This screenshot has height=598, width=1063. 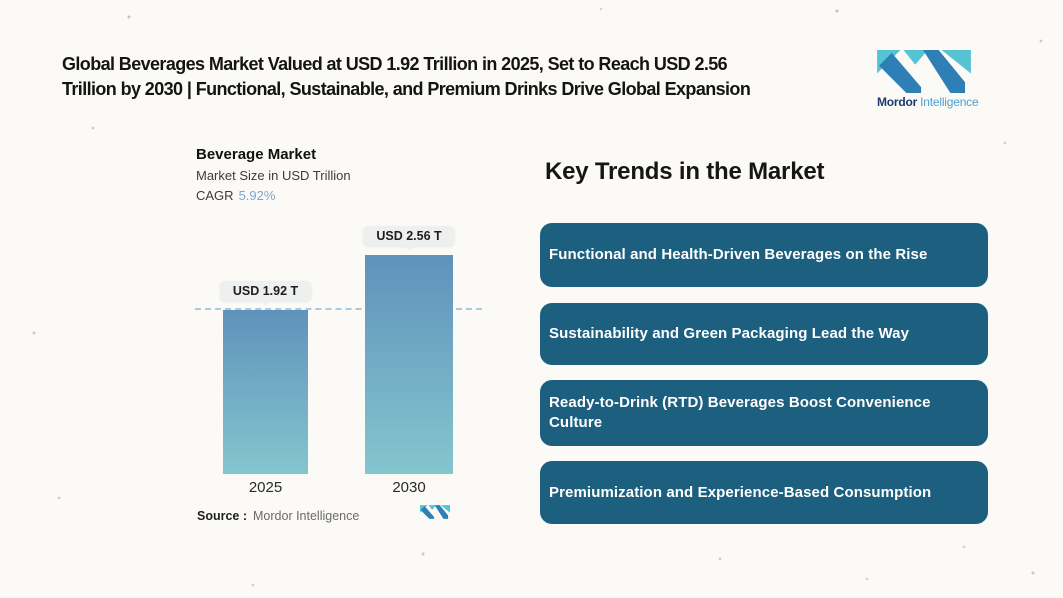 I want to click on brand-logo: Mordor Intelligence, so click(x=932, y=79).